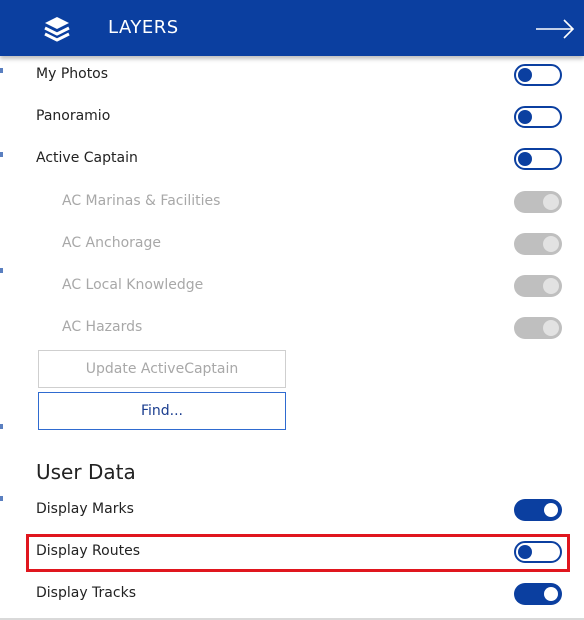  I want to click on ac-local-knowledge-toggle, so click(538, 286).